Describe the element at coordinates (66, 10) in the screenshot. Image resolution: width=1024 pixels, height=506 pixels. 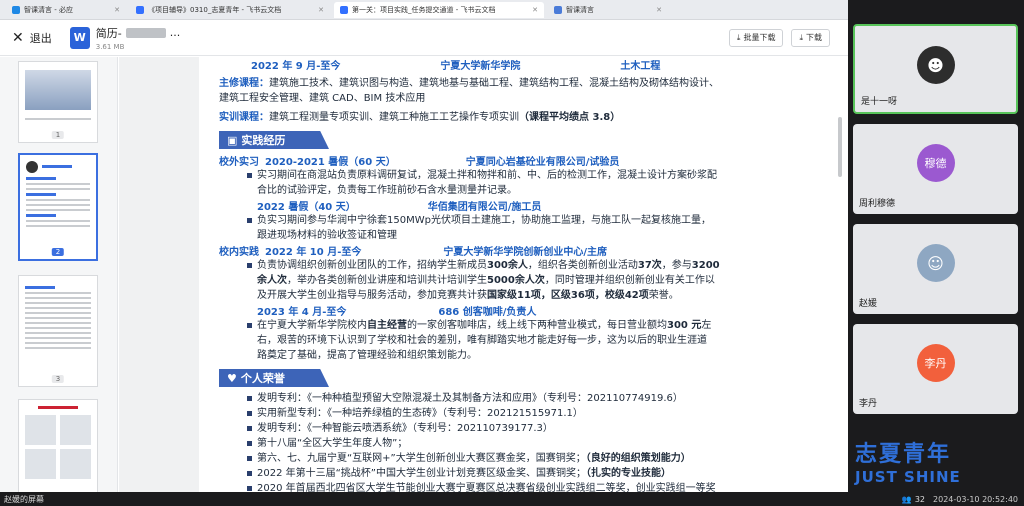
I see `browser-tab-1: 智课清言 - 必应 ✕` at that location.